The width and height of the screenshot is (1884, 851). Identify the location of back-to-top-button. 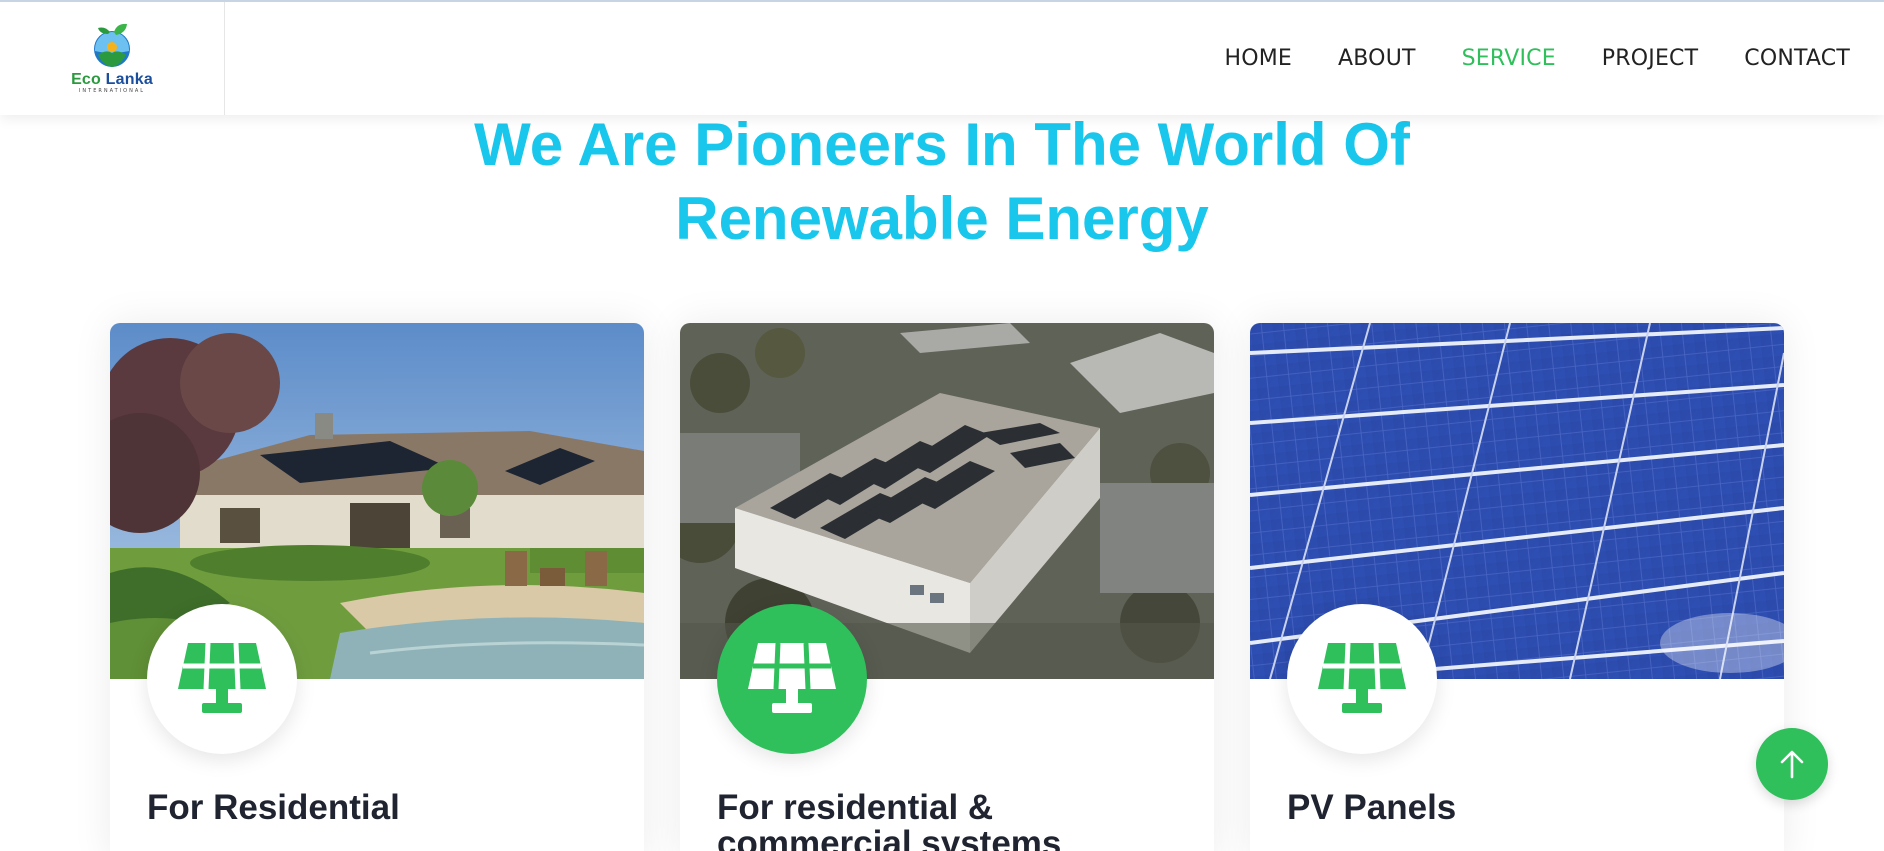
(1792, 764).